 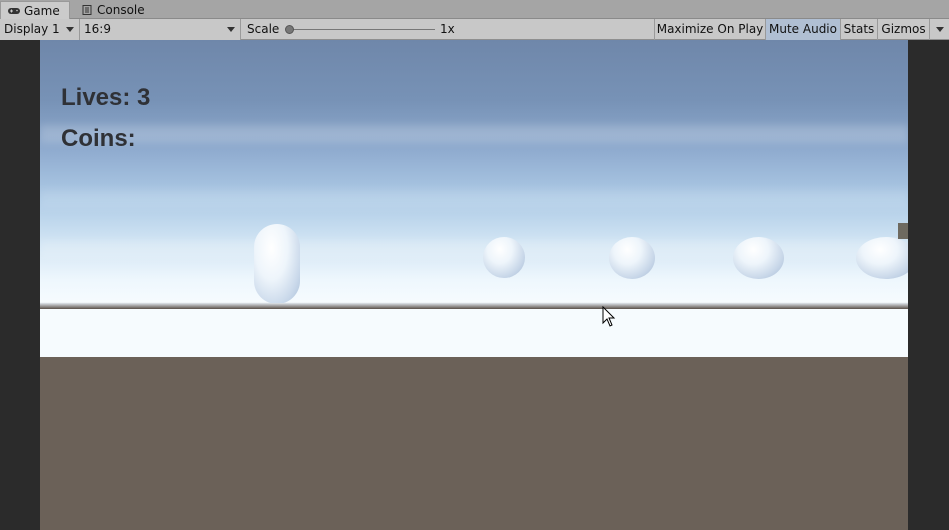 What do you see at coordinates (87, 8) in the screenshot?
I see `console-icon` at bounding box center [87, 8].